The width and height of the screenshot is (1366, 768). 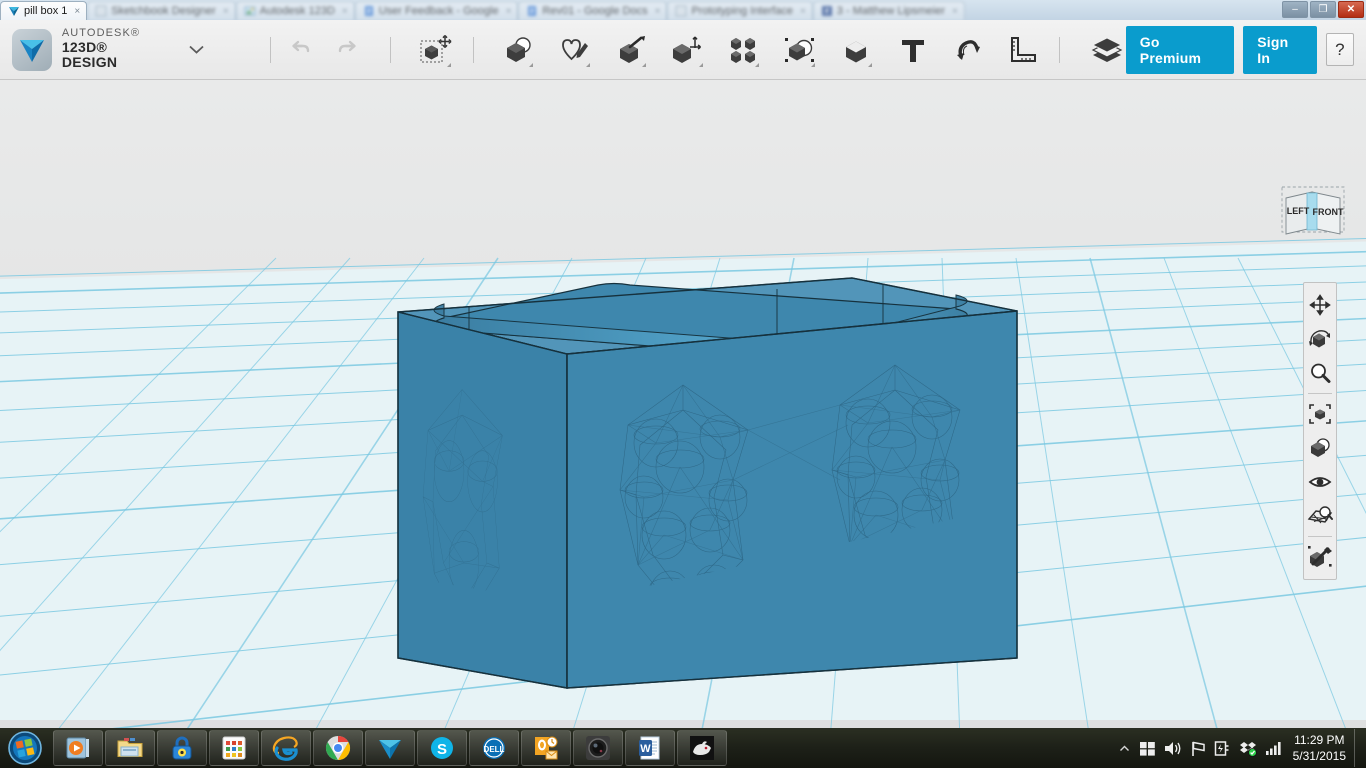 I want to click on transform-tool, so click(x=435, y=50).